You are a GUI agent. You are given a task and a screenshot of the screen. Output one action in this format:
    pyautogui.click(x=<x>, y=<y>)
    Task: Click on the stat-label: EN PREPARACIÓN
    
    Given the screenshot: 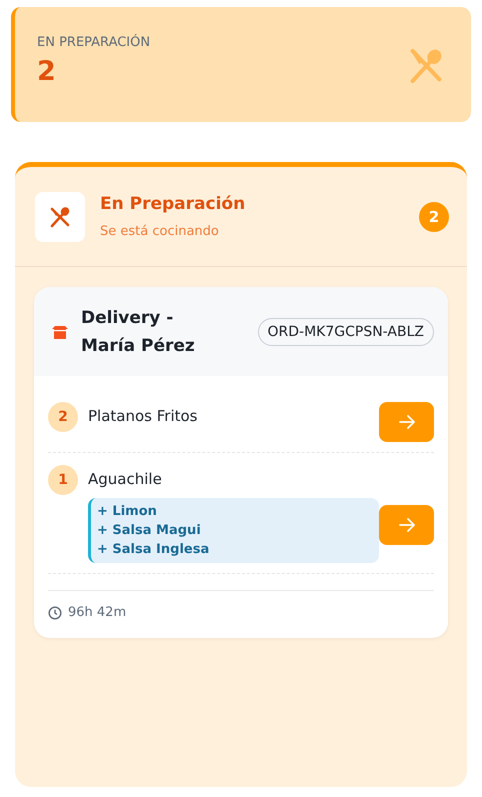 What is the action you would take?
    pyautogui.click(x=93, y=42)
    